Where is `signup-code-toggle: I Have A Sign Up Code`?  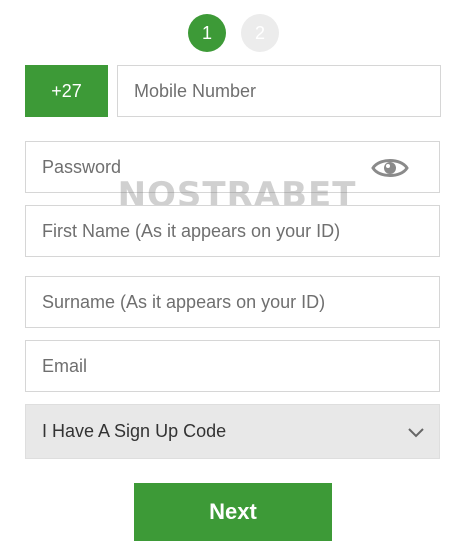 signup-code-toggle: I Have A Sign Up Code is located at coordinates (232, 431).